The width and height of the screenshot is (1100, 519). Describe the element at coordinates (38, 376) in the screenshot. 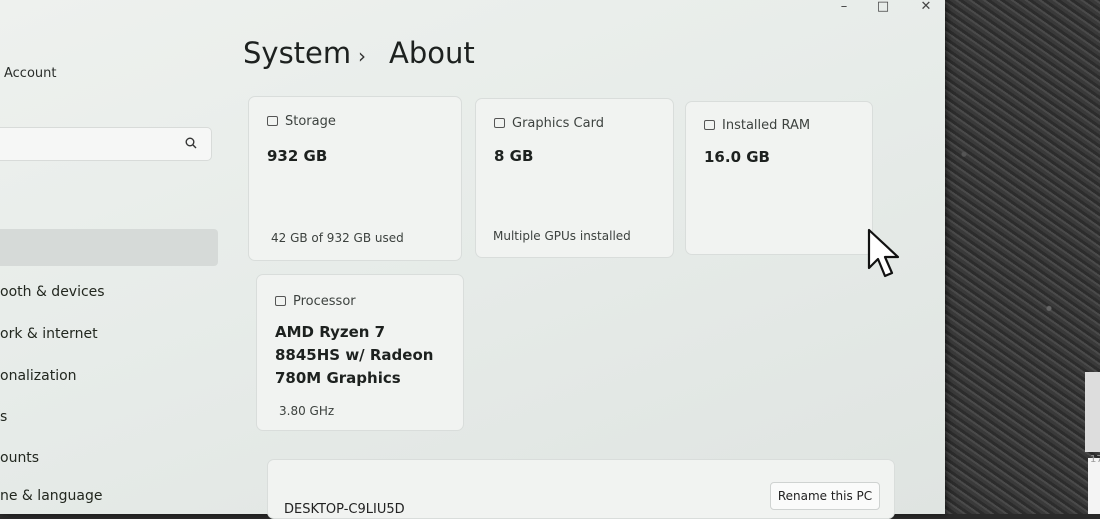

I see `sidebar-item-personalization: onalization` at that location.